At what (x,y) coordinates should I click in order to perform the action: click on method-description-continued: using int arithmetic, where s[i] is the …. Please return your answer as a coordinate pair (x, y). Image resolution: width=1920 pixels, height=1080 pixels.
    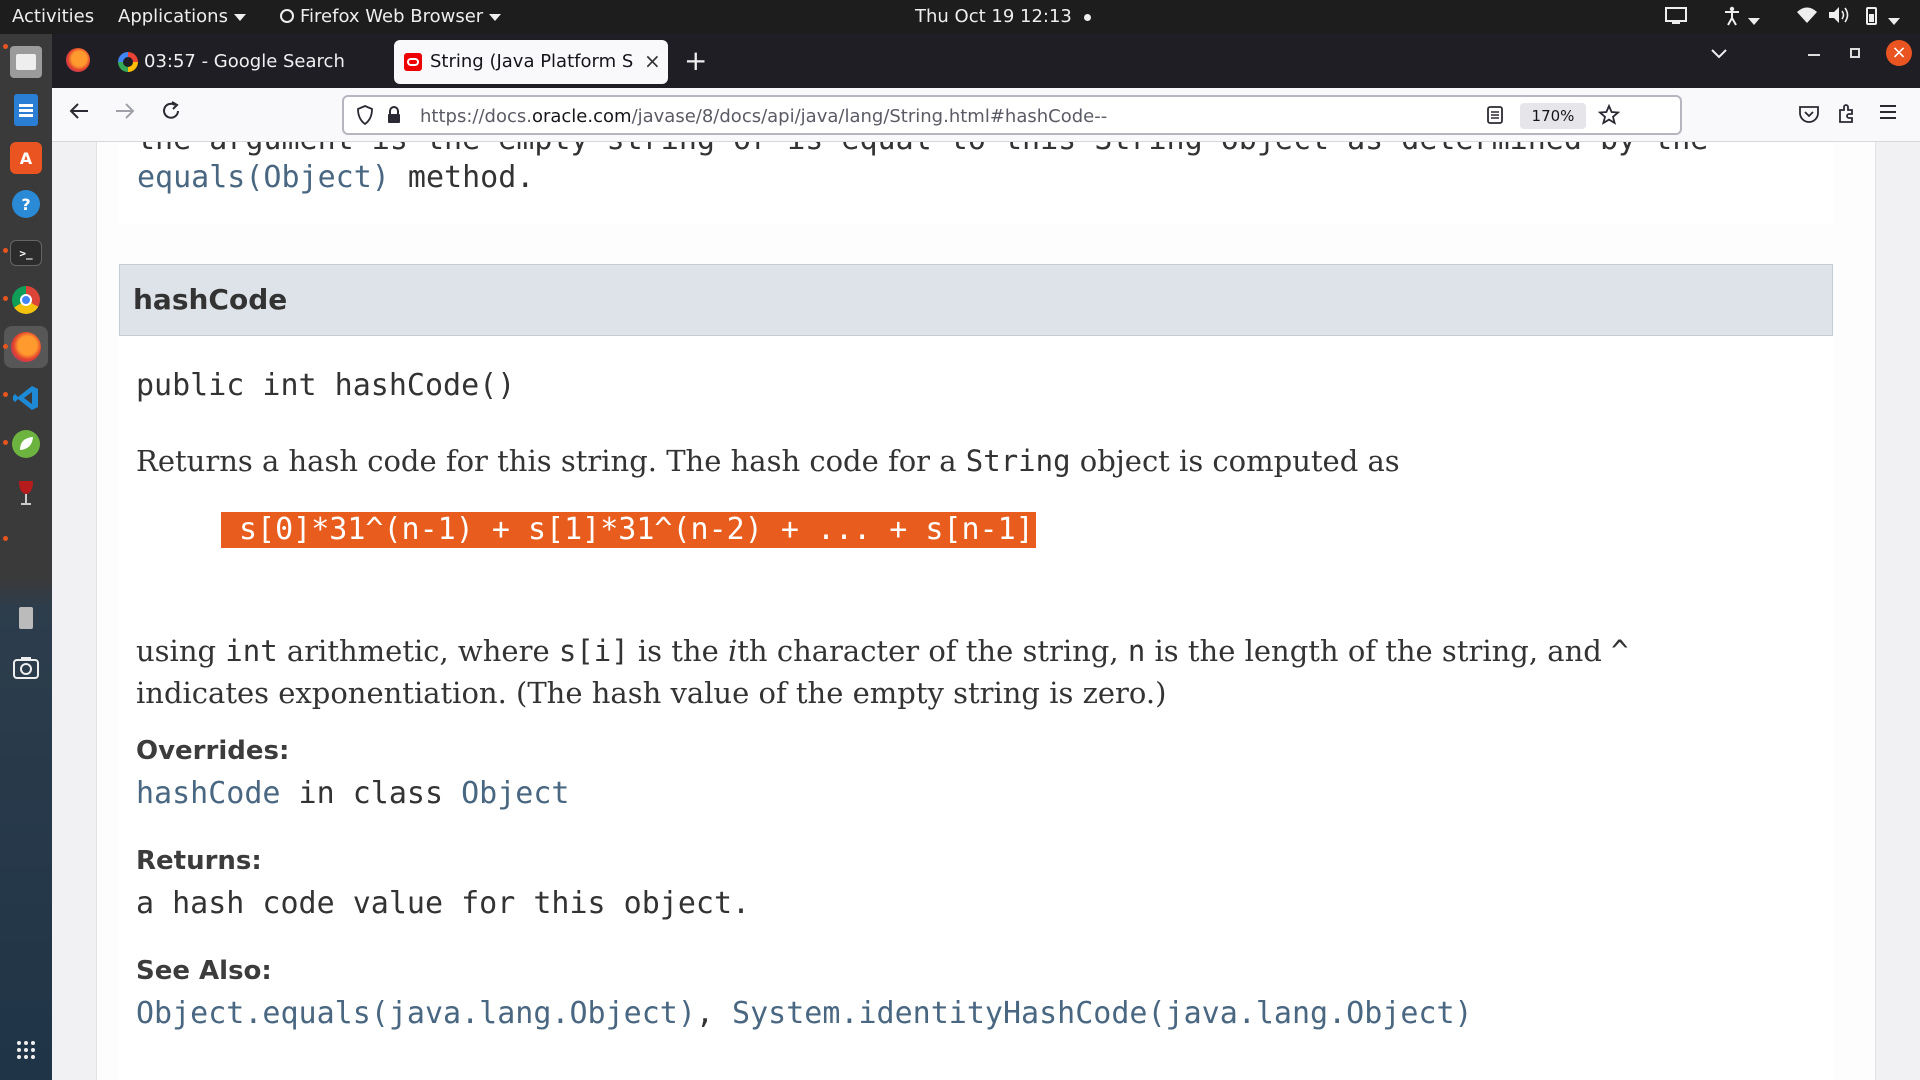
    Looking at the image, I should click on (986, 672).